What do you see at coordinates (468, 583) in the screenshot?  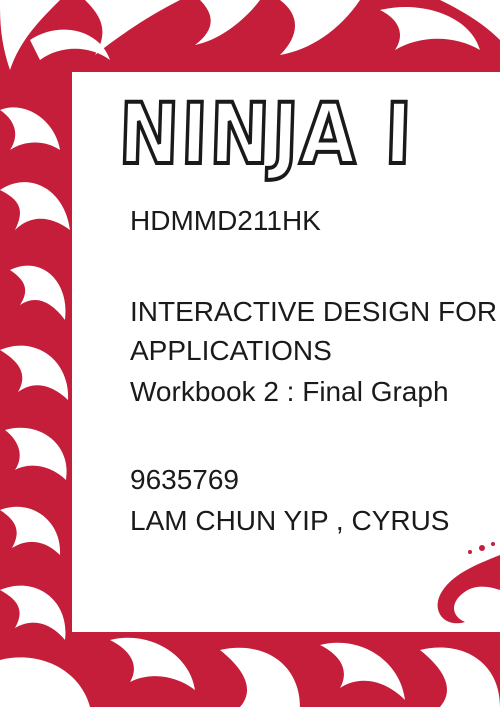 I see `red-ink-splash-decoration` at bounding box center [468, 583].